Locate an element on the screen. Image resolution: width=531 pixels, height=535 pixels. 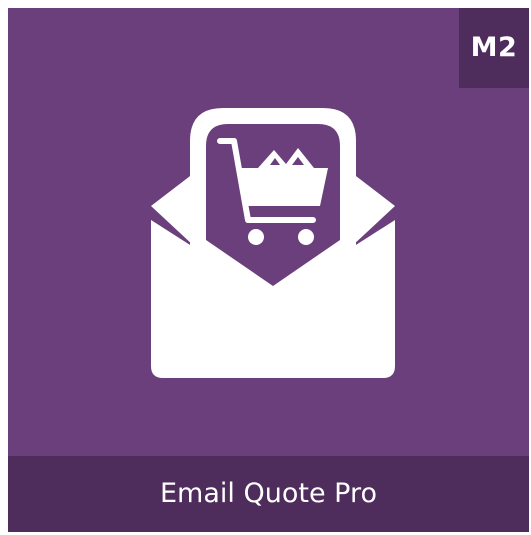
cart-wheel-right is located at coordinates (306, 237).